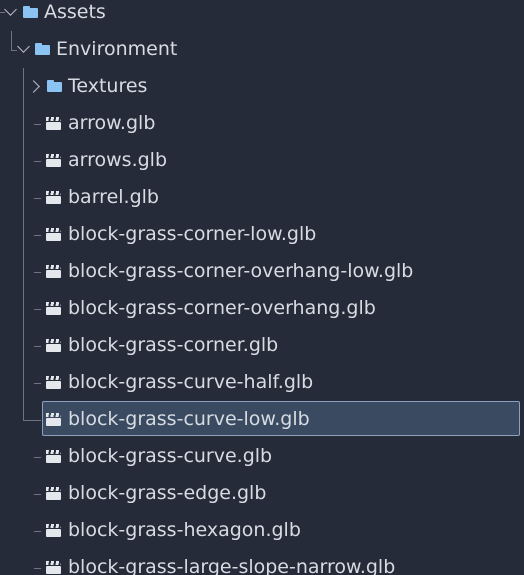 Image resolution: width=524 pixels, height=575 pixels. I want to click on chevron-right-icon, so click(33, 86).